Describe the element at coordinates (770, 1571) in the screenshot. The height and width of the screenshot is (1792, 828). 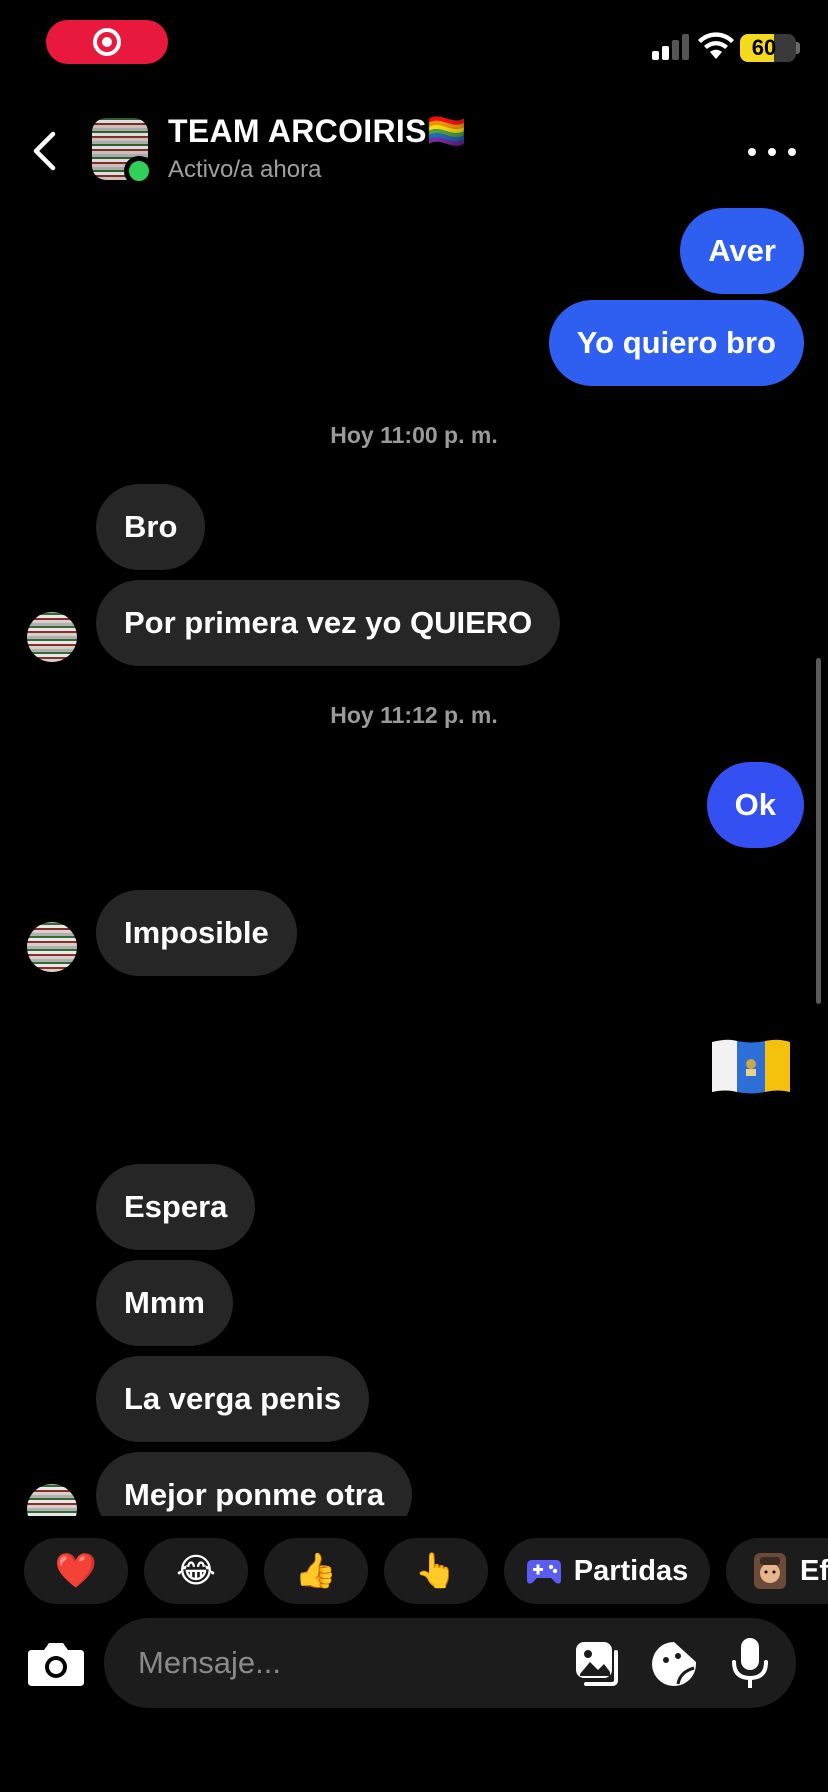
I see `effects-avatar-icon` at that location.